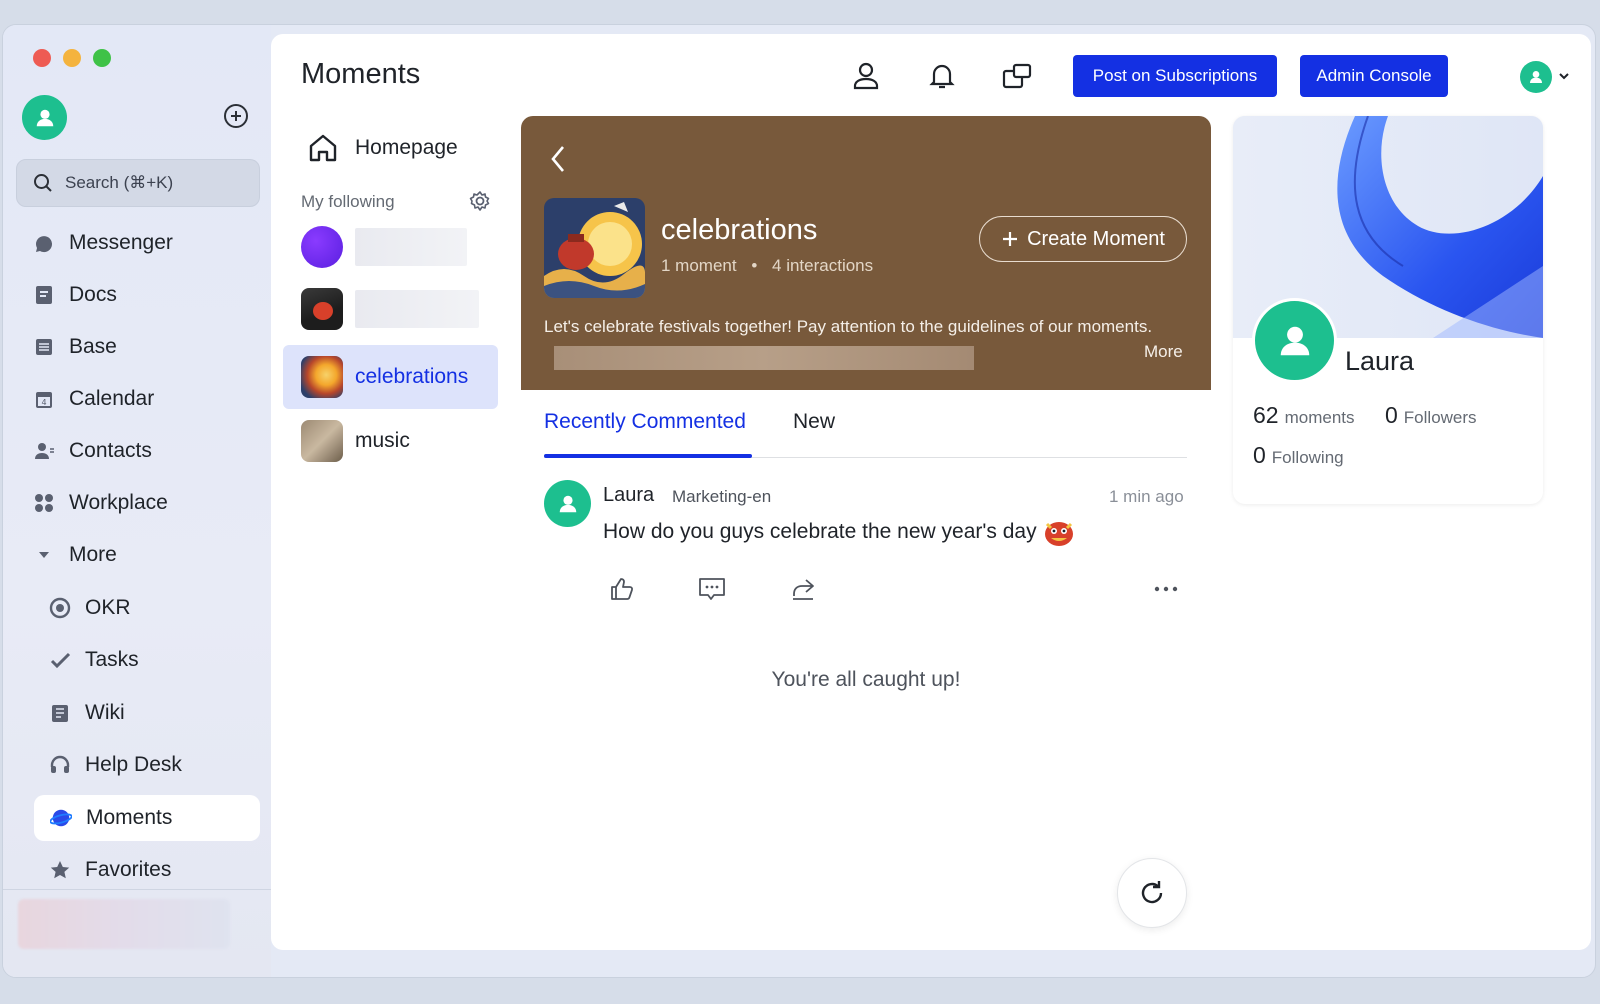  What do you see at coordinates (401, 377) in the screenshot?
I see `following-item-celebrations: celebrations` at bounding box center [401, 377].